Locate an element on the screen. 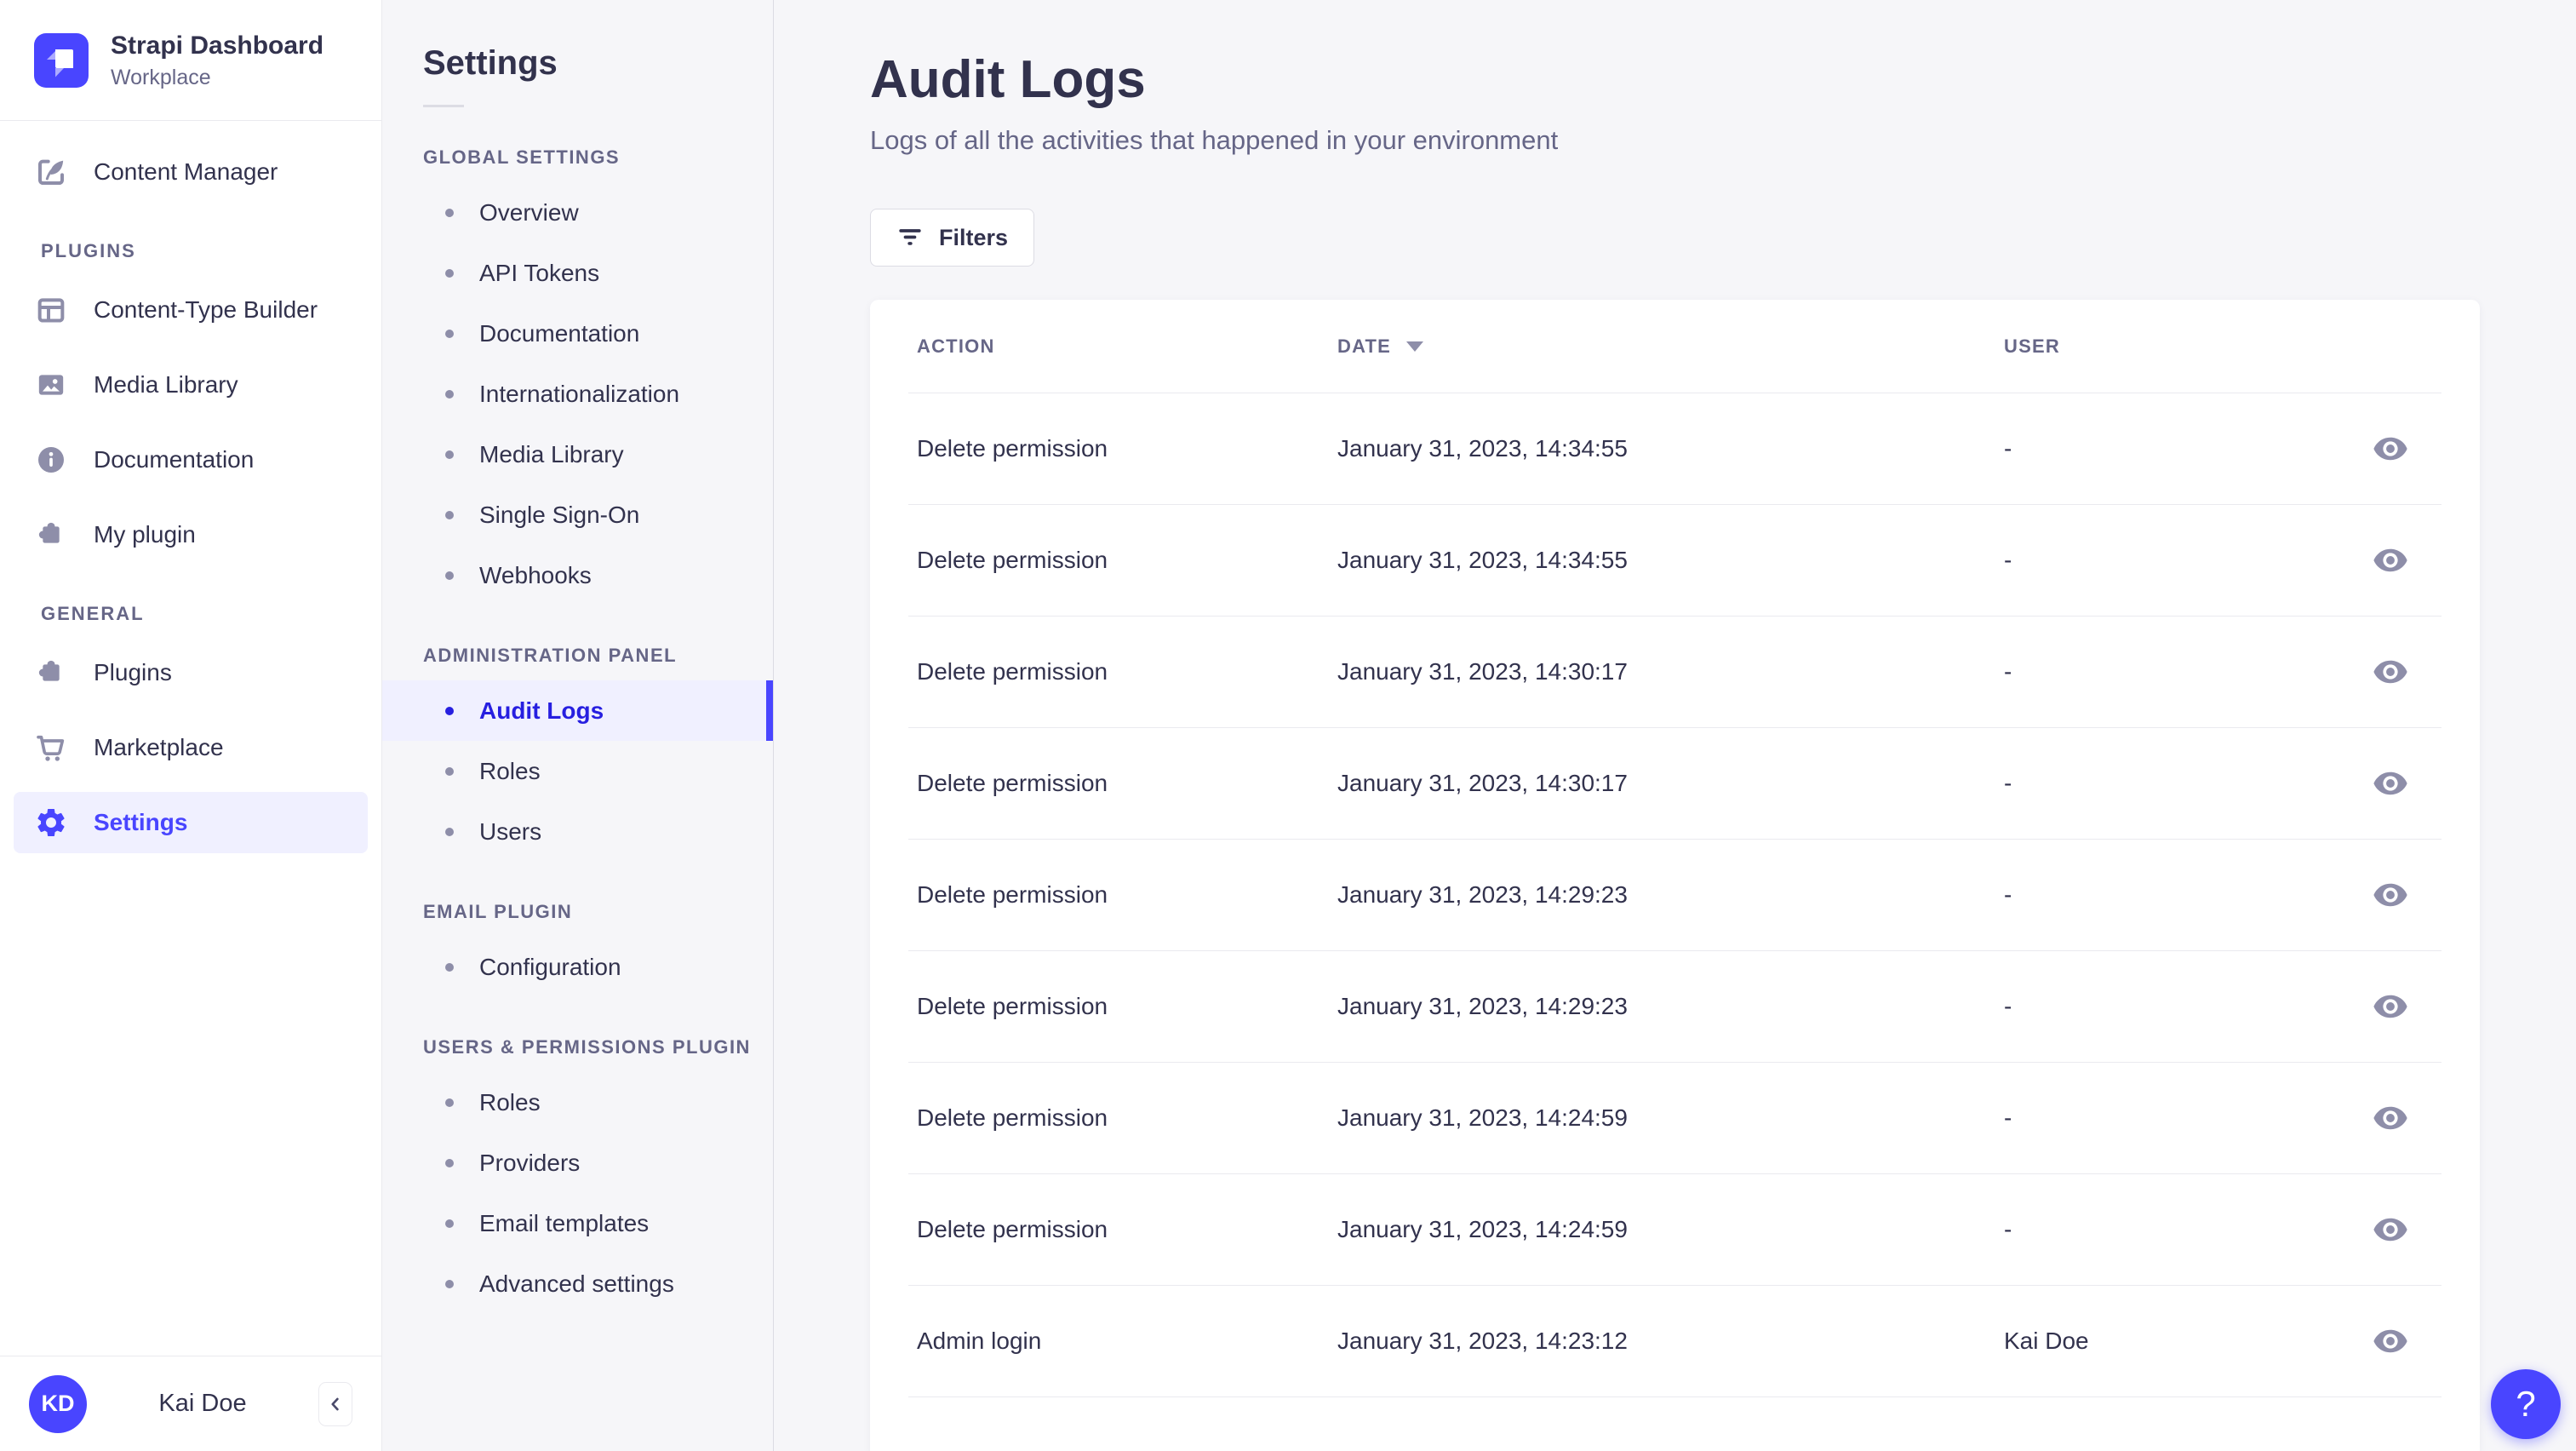 The width and height of the screenshot is (2576, 1451). subnav-item-up-roles: Roles is located at coordinates (577, 1102).